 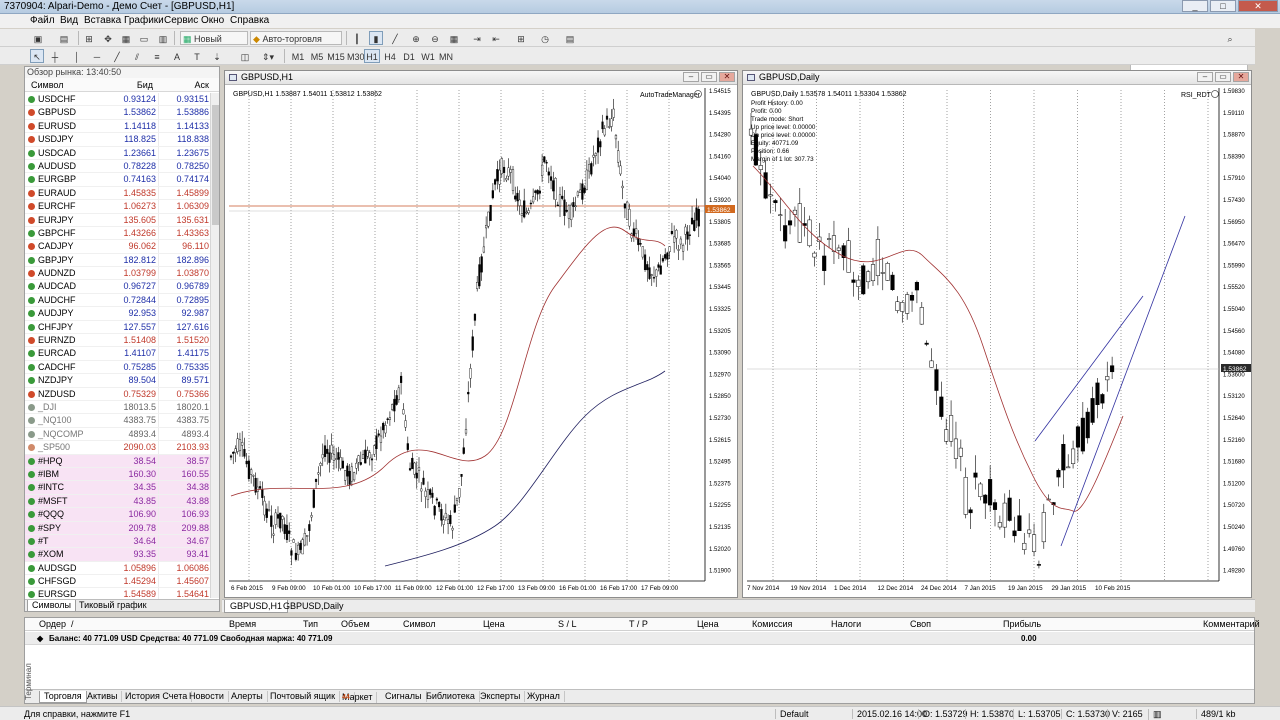 What do you see at coordinates (177, 56) in the screenshot?
I see `text-tool-icon: A` at bounding box center [177, 56].